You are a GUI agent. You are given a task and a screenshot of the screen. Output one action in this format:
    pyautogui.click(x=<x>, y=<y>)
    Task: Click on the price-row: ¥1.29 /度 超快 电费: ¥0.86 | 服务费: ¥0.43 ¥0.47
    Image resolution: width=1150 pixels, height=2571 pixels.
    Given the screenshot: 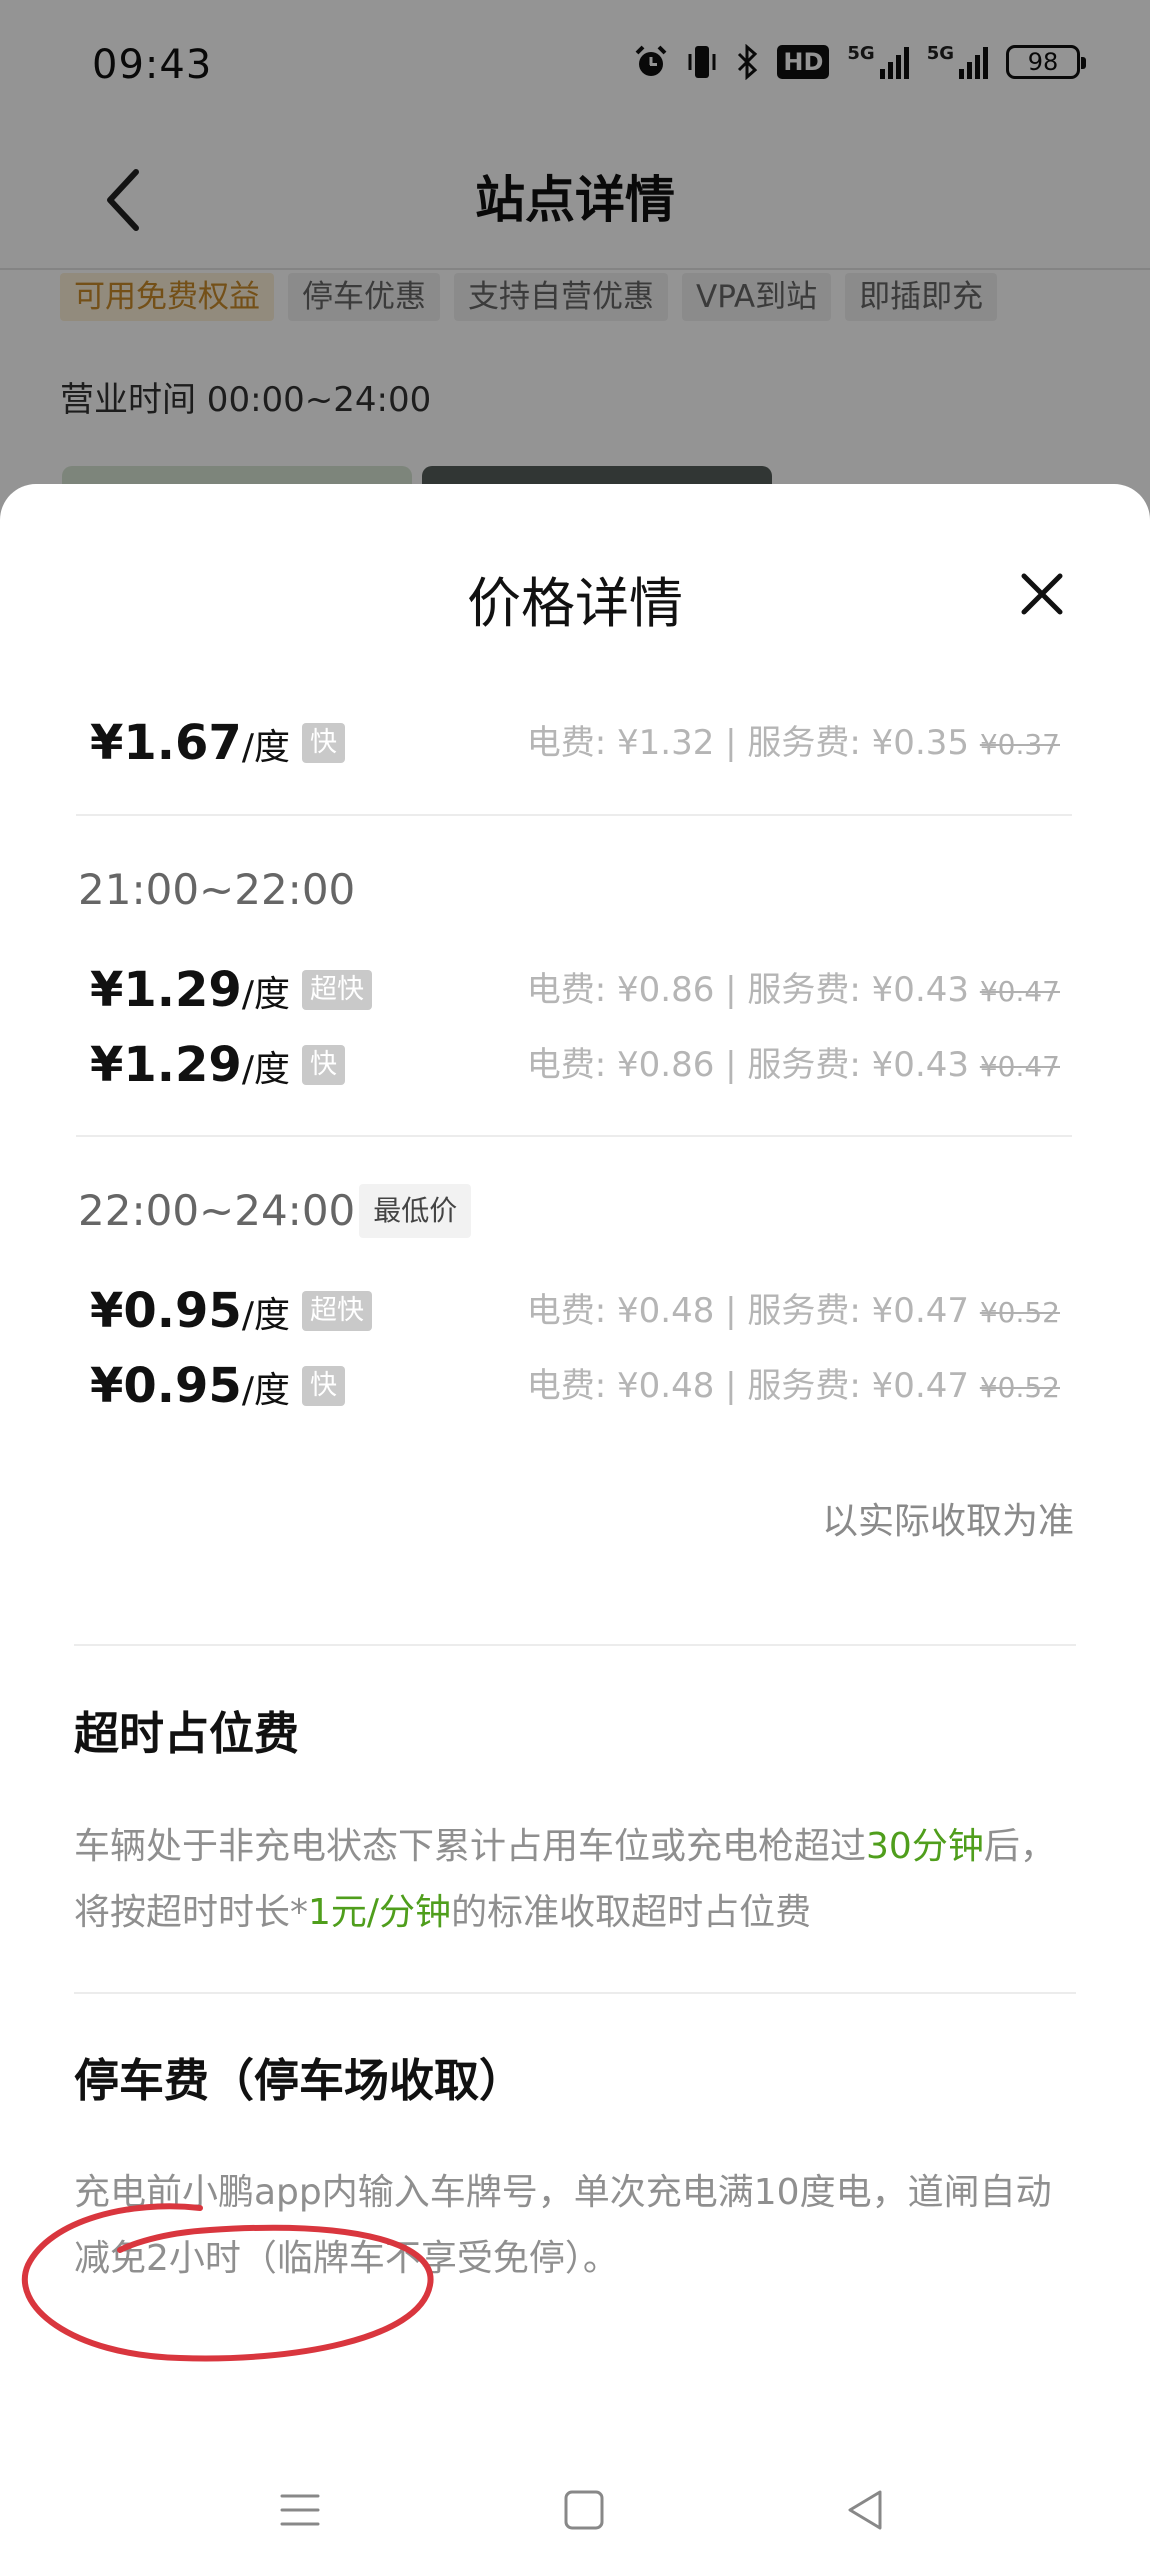 What is the action you would take?
    pyautogui.click(x=575, y=990)
    